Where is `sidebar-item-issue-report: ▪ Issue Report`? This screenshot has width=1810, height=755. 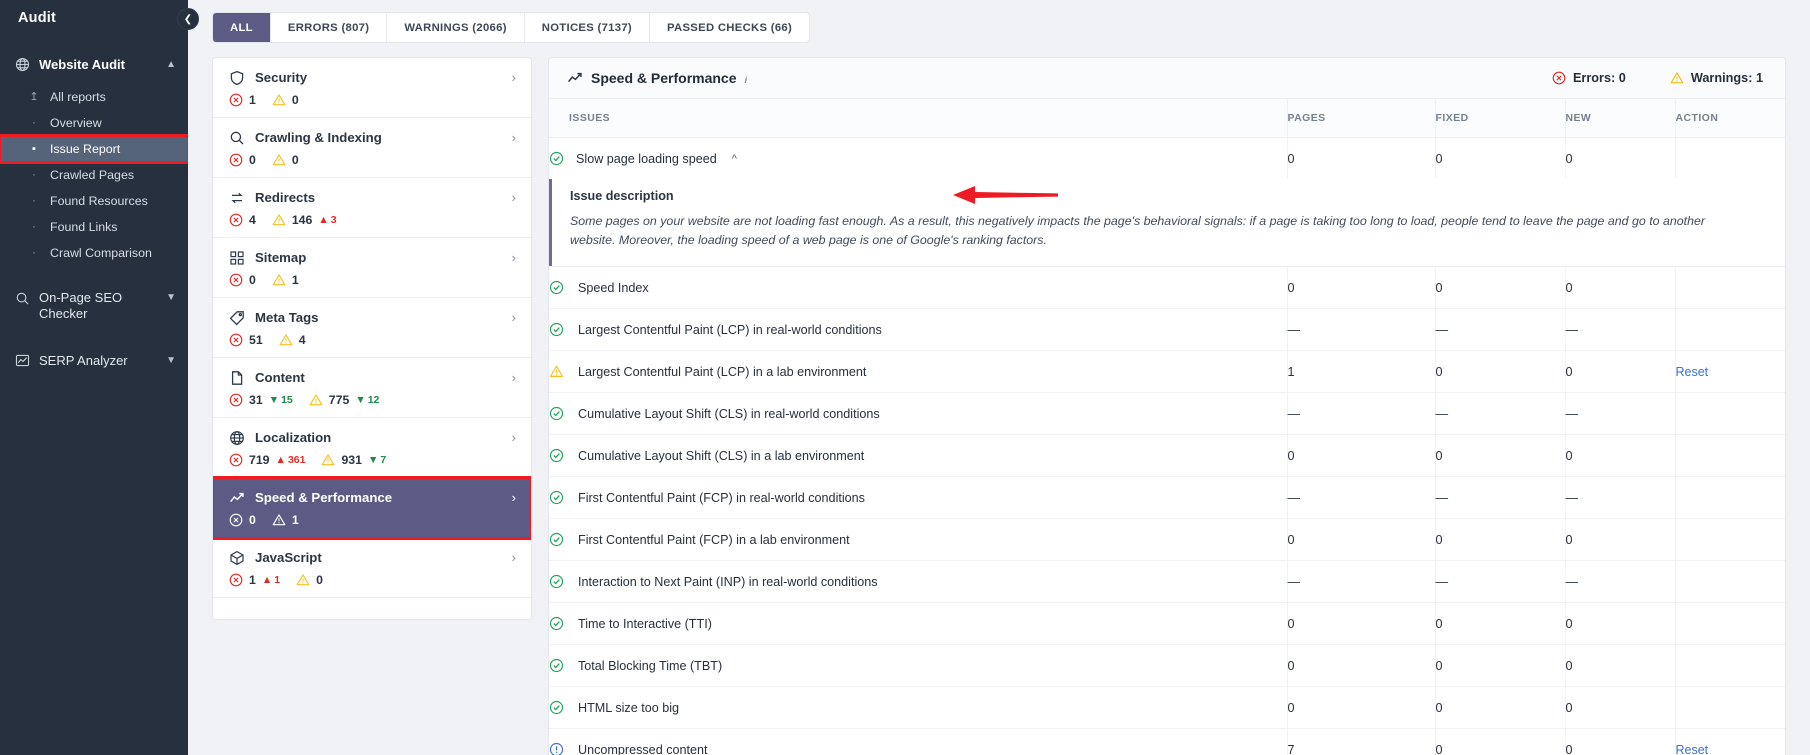
sidebar-item-issue-report: ▪ Issue Report is located at coordinates (95, 149).